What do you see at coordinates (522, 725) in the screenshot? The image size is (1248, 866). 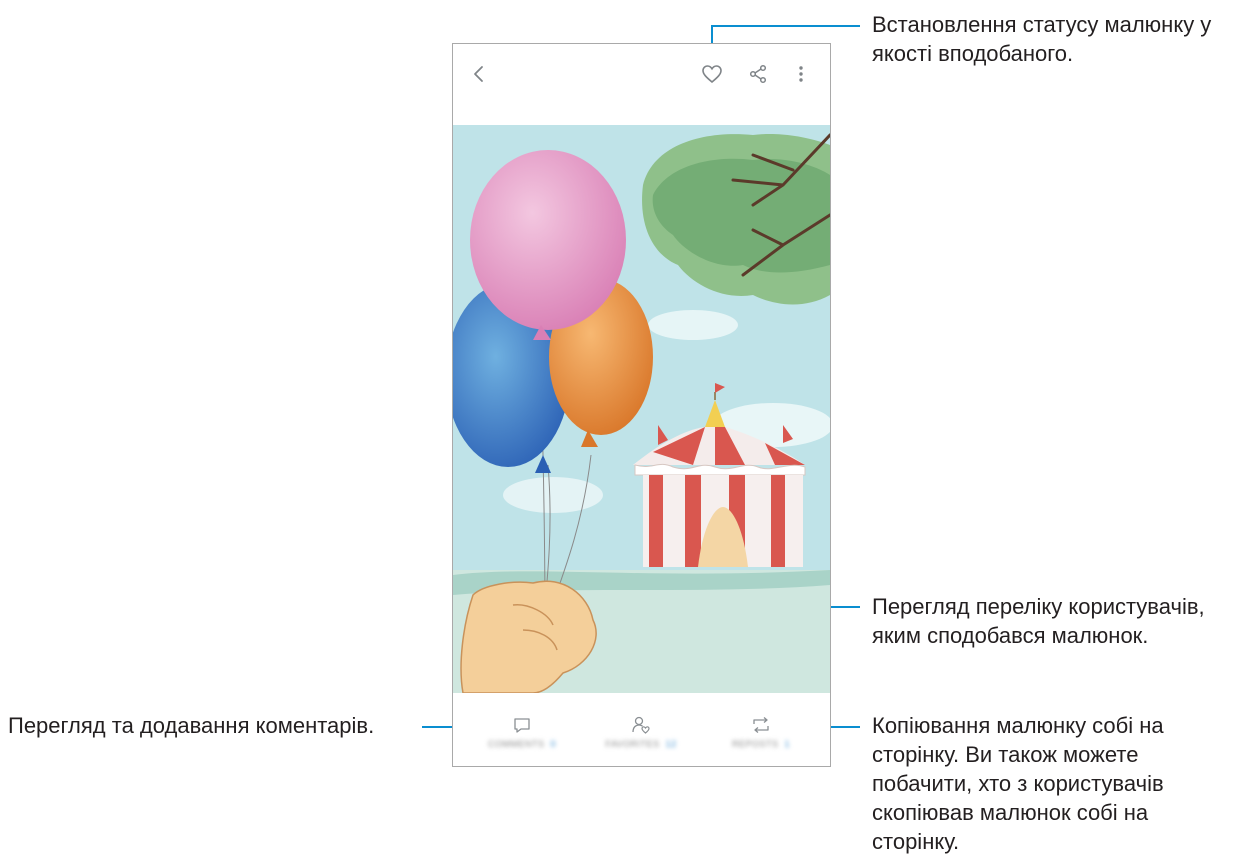 I see `comment-icon` at bounding box center [522, 725].